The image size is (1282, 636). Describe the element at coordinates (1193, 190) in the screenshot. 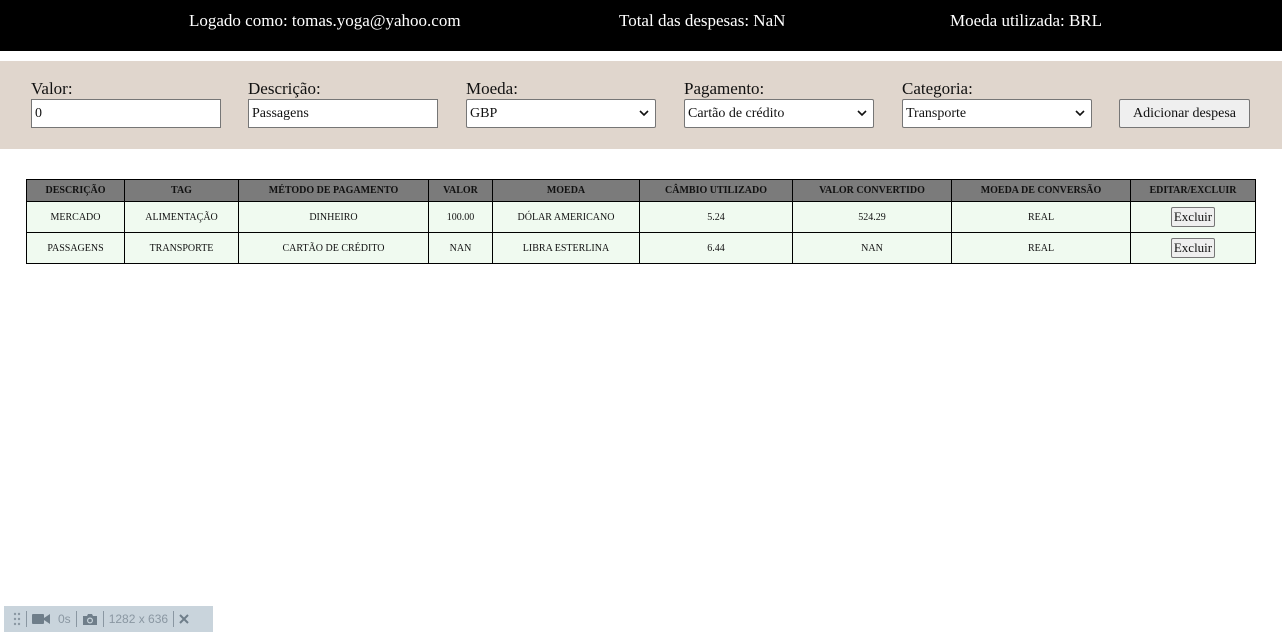

I see `column-header: Editar/Excluir` at that location.